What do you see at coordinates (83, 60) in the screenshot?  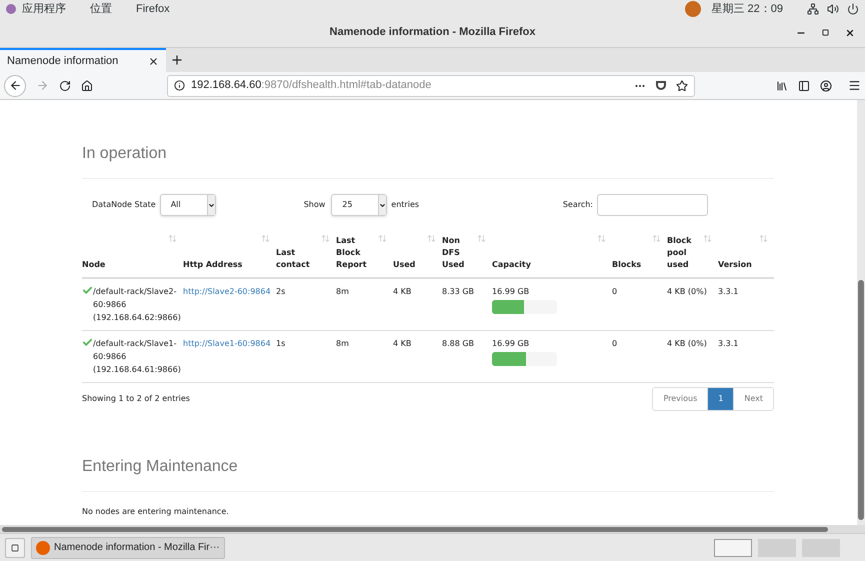 I see `browser-tab: Namenode information` at bounding box center [83, 60].